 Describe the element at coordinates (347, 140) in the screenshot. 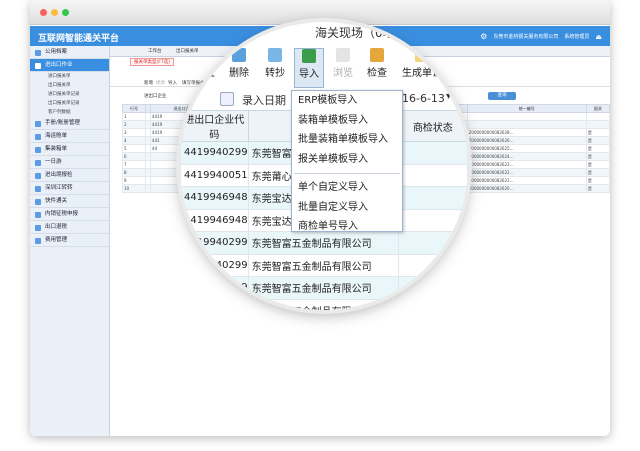

I see `menu-batch-packing-import: 批量装箱单模板导入` at that location.